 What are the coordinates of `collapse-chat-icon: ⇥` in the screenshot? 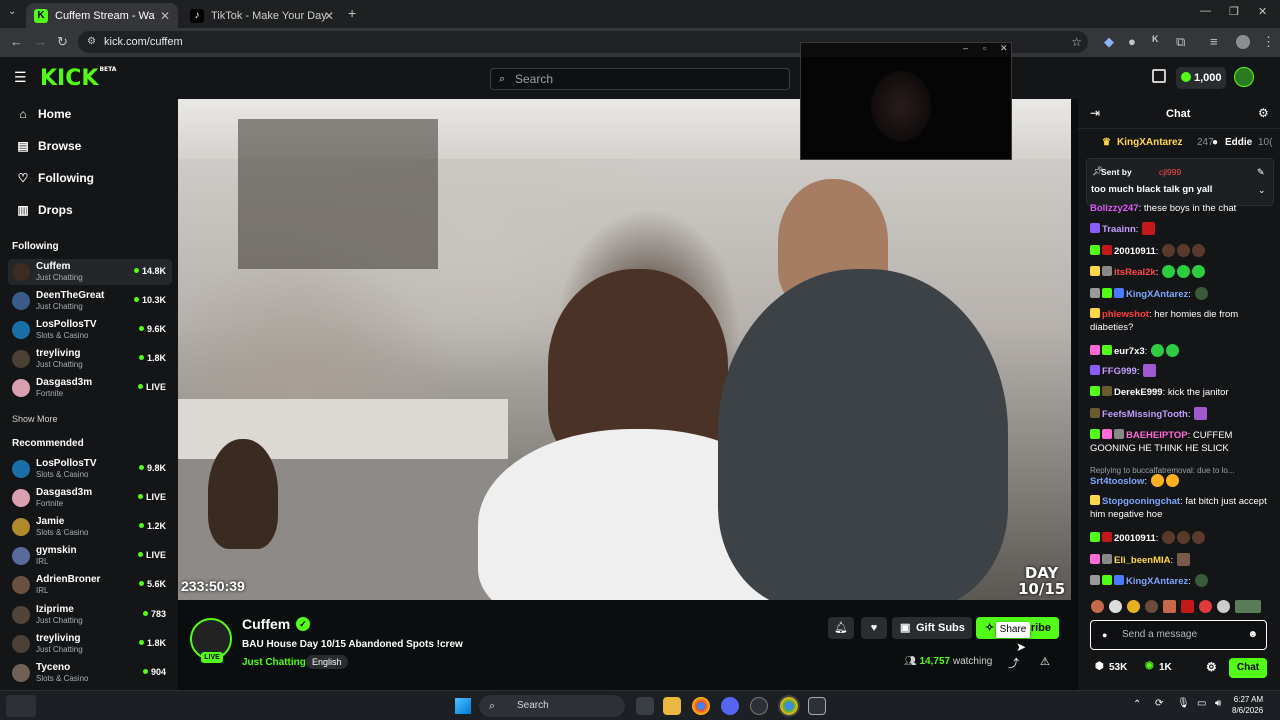 It's located at (1095, 113).